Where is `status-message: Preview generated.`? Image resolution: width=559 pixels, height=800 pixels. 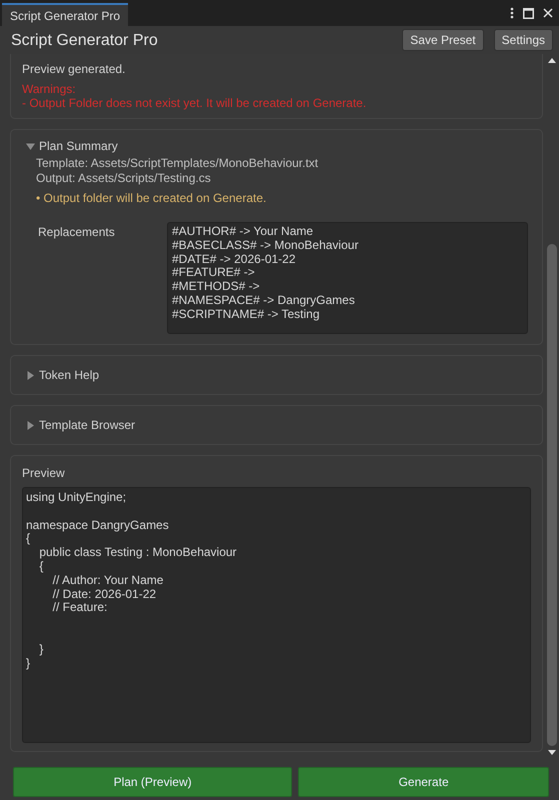 status-message: Preview generated. is located at coordinates (74, 69).